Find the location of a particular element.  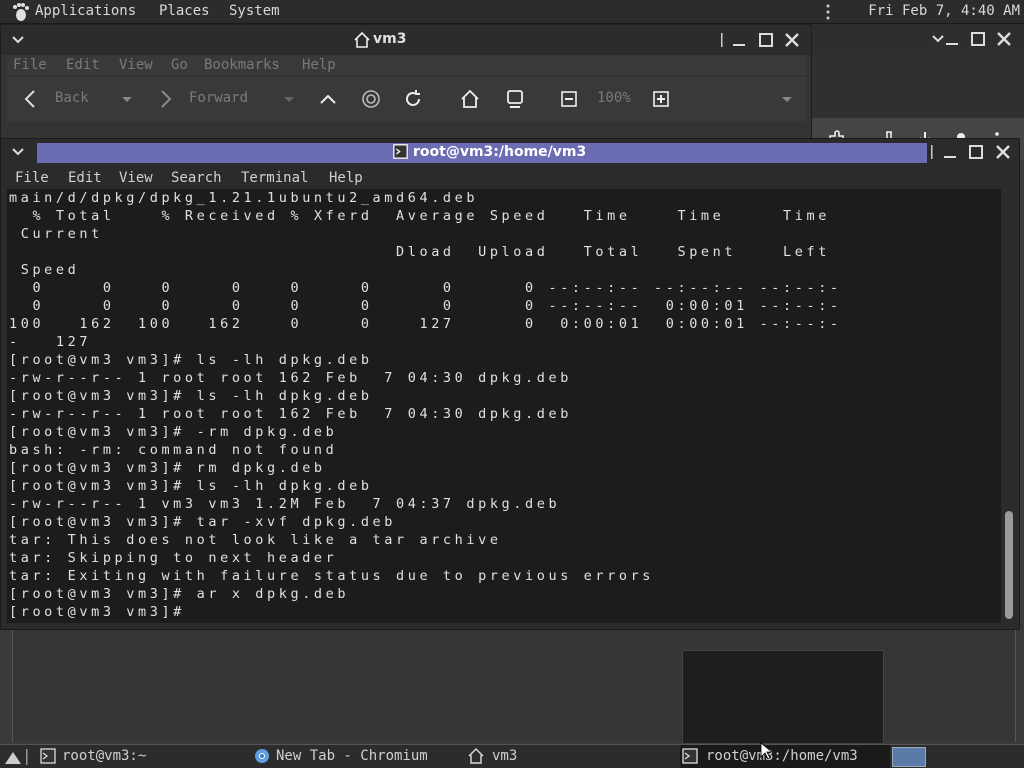

file-manager-titlebar: vm3 is located at coordinates (406, 40).